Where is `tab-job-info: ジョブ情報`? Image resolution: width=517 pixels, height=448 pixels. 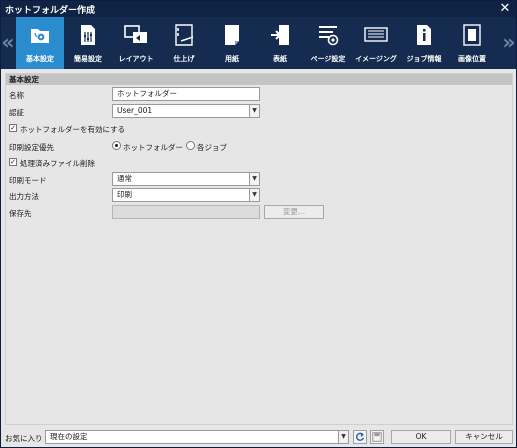 tab-job-info: ジョブ情報 is located at coordinates (424, 43).